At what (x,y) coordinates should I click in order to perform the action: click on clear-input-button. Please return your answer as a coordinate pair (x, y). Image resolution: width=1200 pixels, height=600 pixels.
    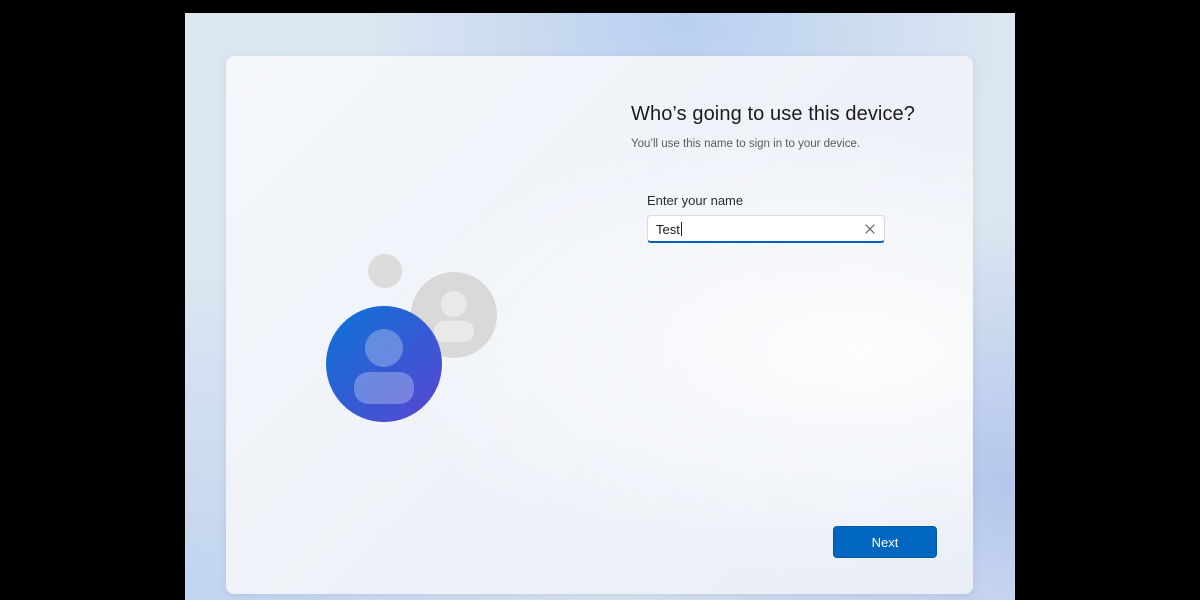
    Looking at the image, I should click on (870, 229).